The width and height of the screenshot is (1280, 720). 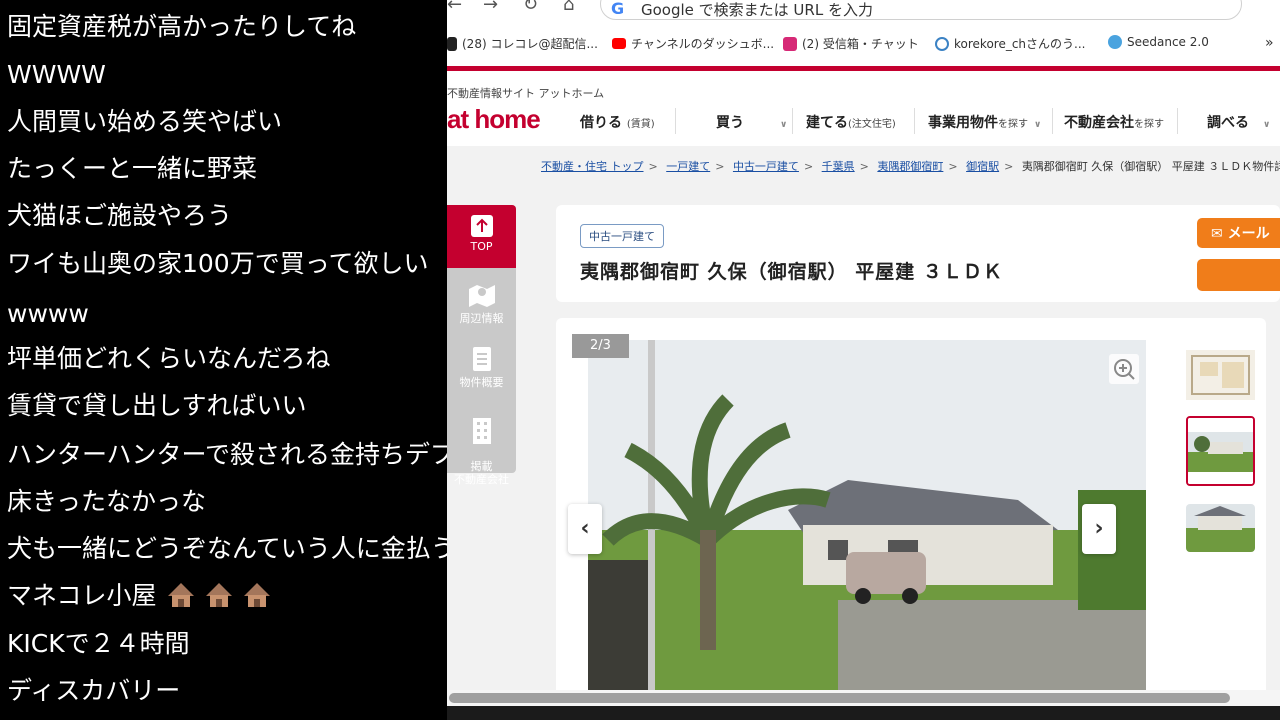 I want to click on breadcrumb-link: 御宿駅, so click(x=982, y=166).